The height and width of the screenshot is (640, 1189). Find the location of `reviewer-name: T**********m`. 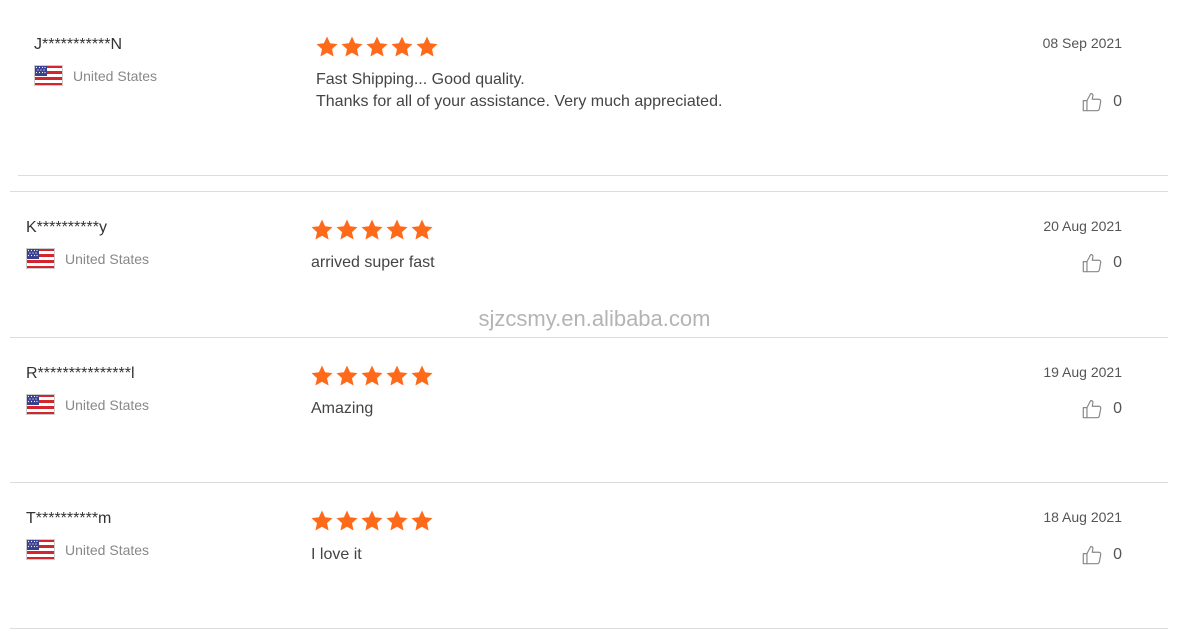

reviewer-name: T**********m is located at coordinates (69, 518).